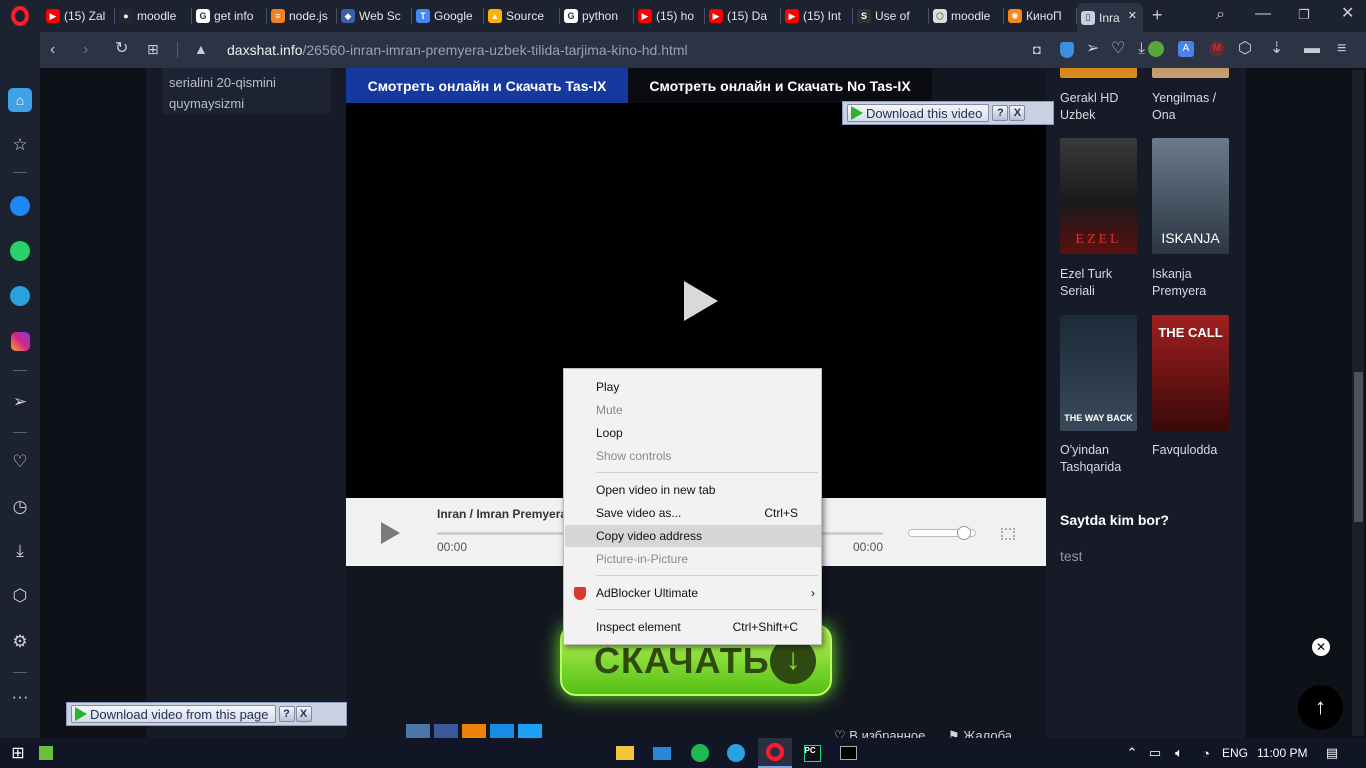  What do you see at coordinates (812, 753) in the screenshot?
I see `pycharm-icon: PC` at bounding box center [812, 753].